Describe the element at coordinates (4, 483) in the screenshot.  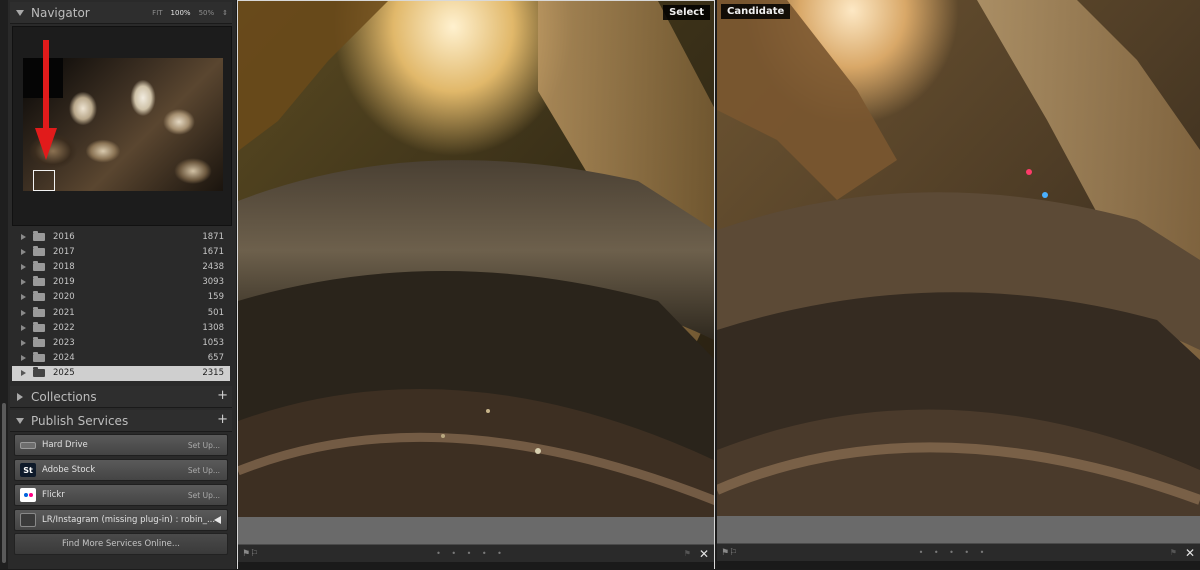
I see `panel-scrollbar-thumb` at that location.